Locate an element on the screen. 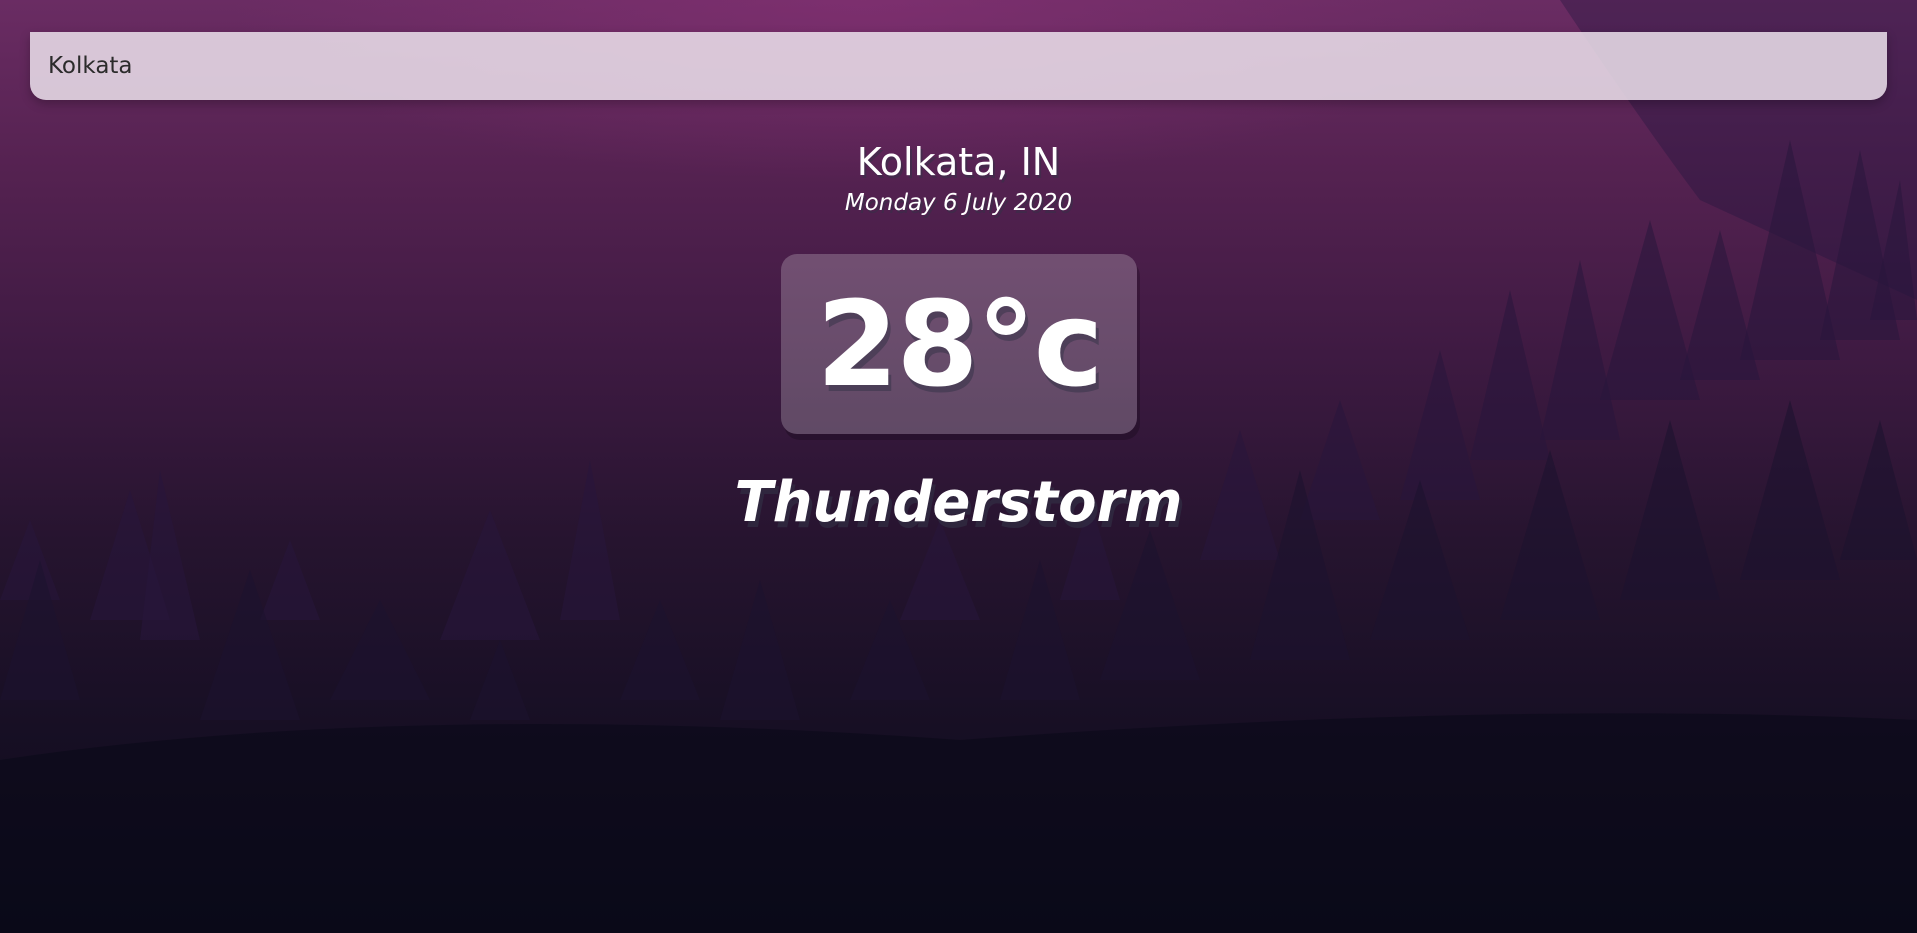 The height and width of the screenshot is (933, 1917). weather-condition: Thunderstorm is located at coordinates (958, 502).